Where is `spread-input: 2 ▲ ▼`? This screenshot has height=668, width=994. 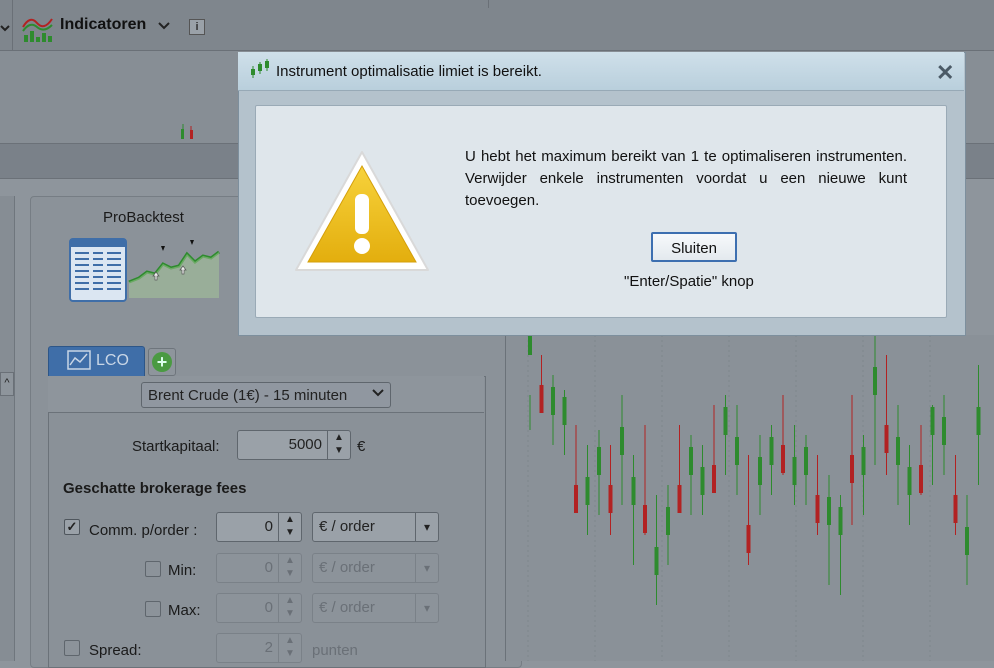 spread-input: 2 ▲ ▼ is located at coordinates (259, 648).